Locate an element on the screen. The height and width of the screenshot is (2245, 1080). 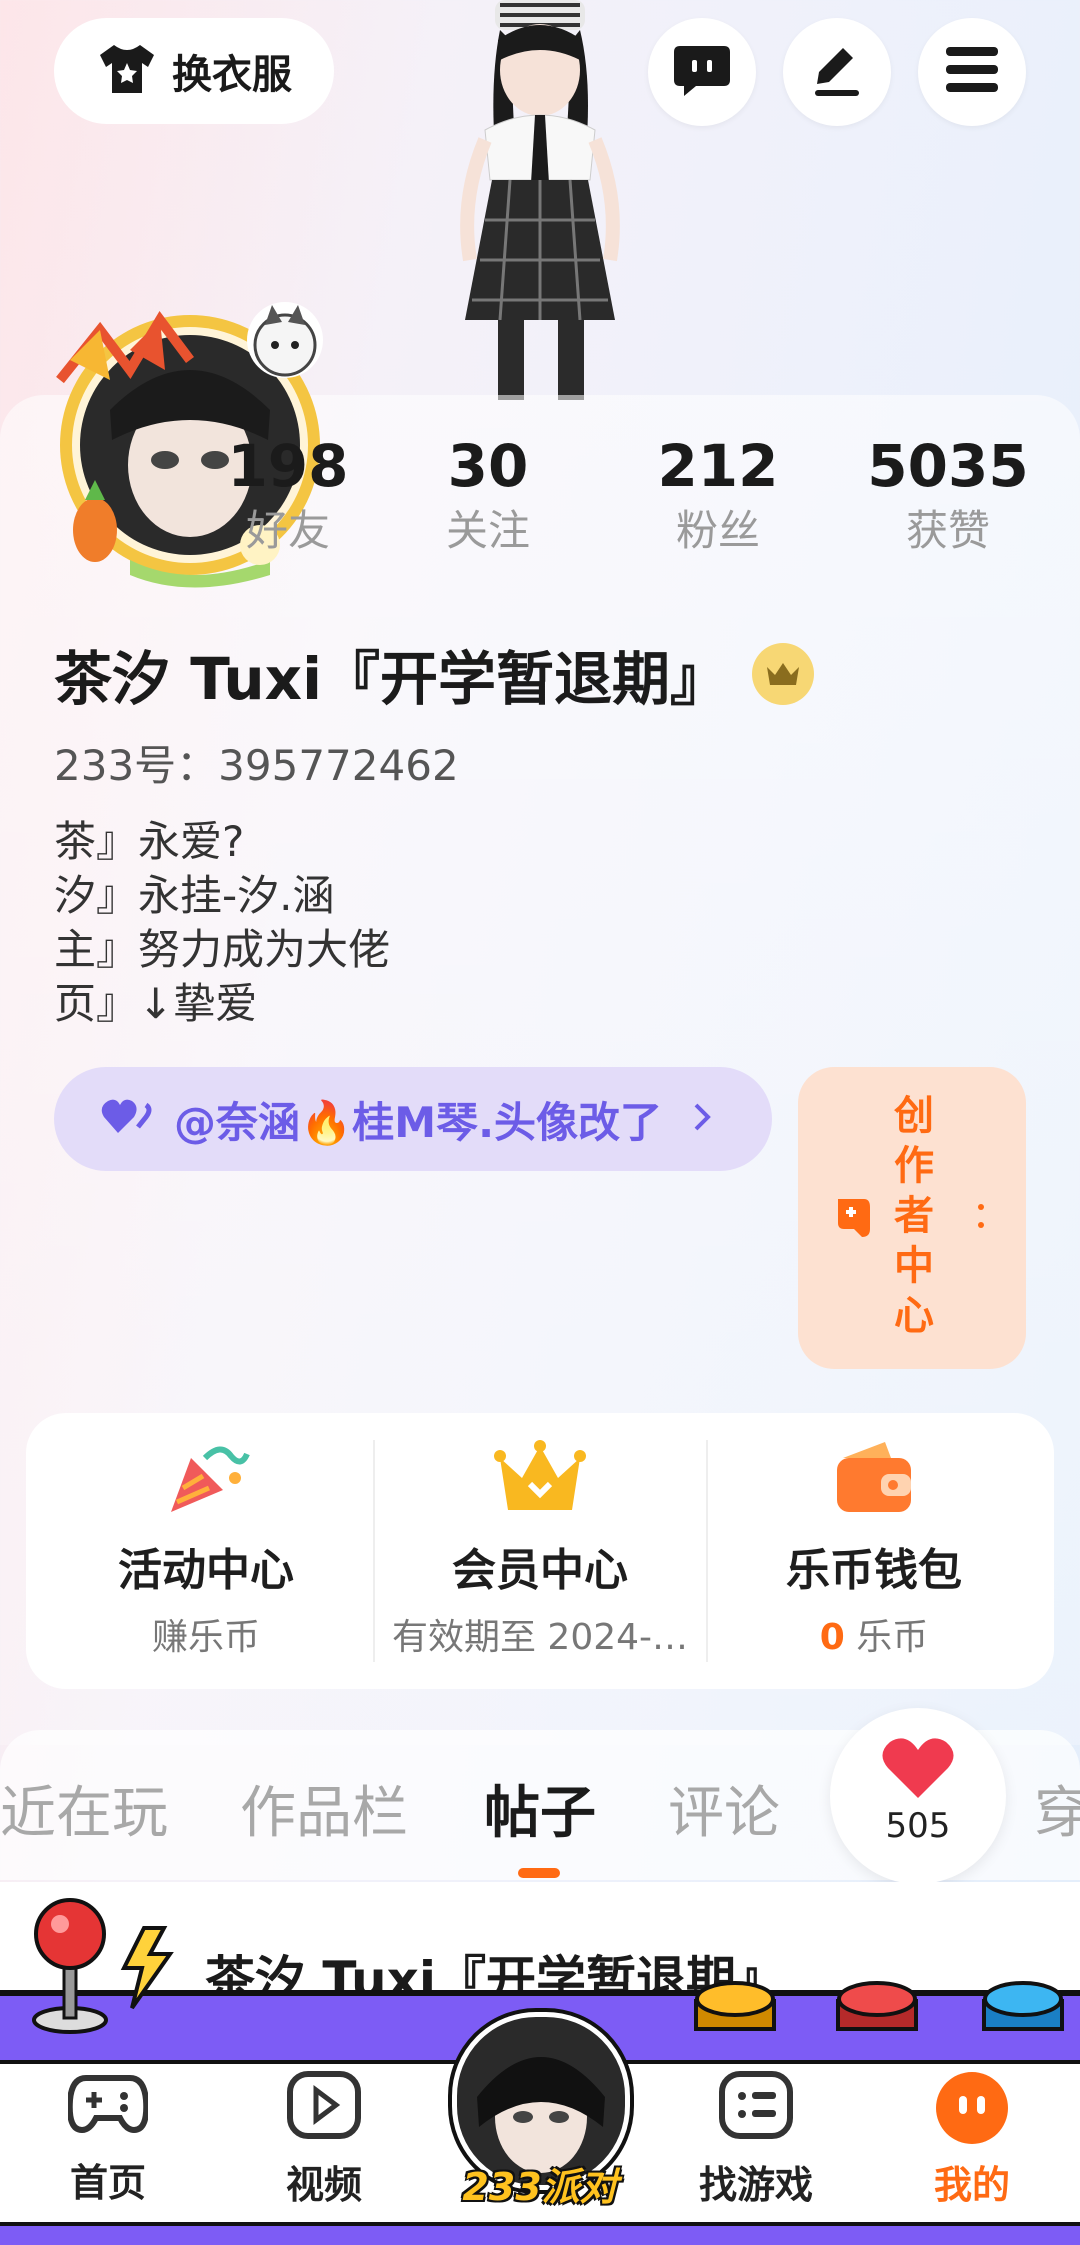
creator-center-button: 创作者中心 is located at coordinates (912, 1218).